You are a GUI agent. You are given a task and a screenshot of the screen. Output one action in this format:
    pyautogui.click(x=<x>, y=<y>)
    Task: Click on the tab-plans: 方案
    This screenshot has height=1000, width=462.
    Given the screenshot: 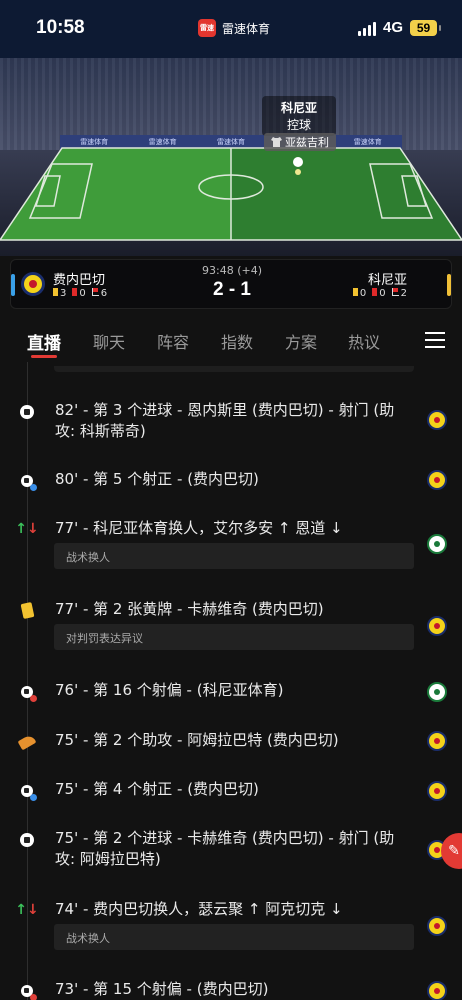 What is the action you would take?
    pyautogui.click(x=301, y=341)
    